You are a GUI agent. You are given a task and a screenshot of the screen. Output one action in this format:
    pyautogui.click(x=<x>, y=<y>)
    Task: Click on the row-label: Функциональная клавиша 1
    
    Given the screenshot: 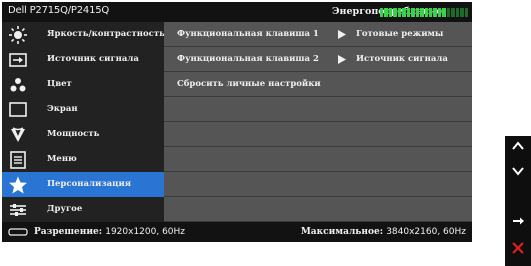 What is the action you would take?
    pyautogui.click(x=248, y=34)
    